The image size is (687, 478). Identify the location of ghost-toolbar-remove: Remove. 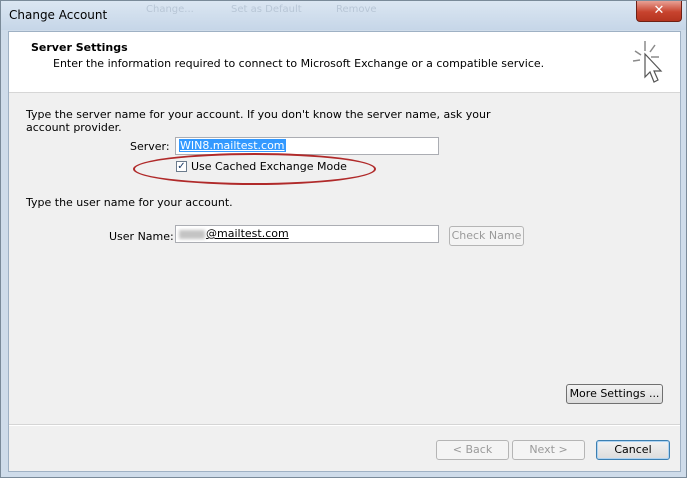
(356, 9).